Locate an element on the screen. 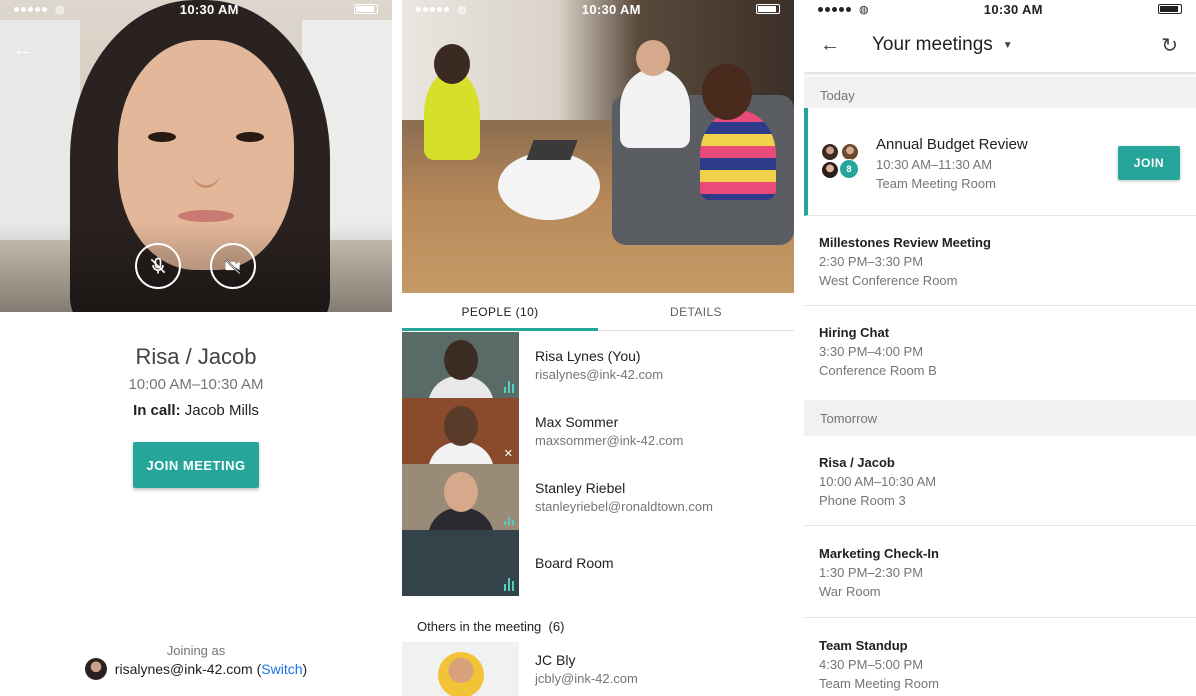 Image resolution: width=1196 pixels, height=696 pixels. in-call-label: In call: is located at coordinates (157, 410).